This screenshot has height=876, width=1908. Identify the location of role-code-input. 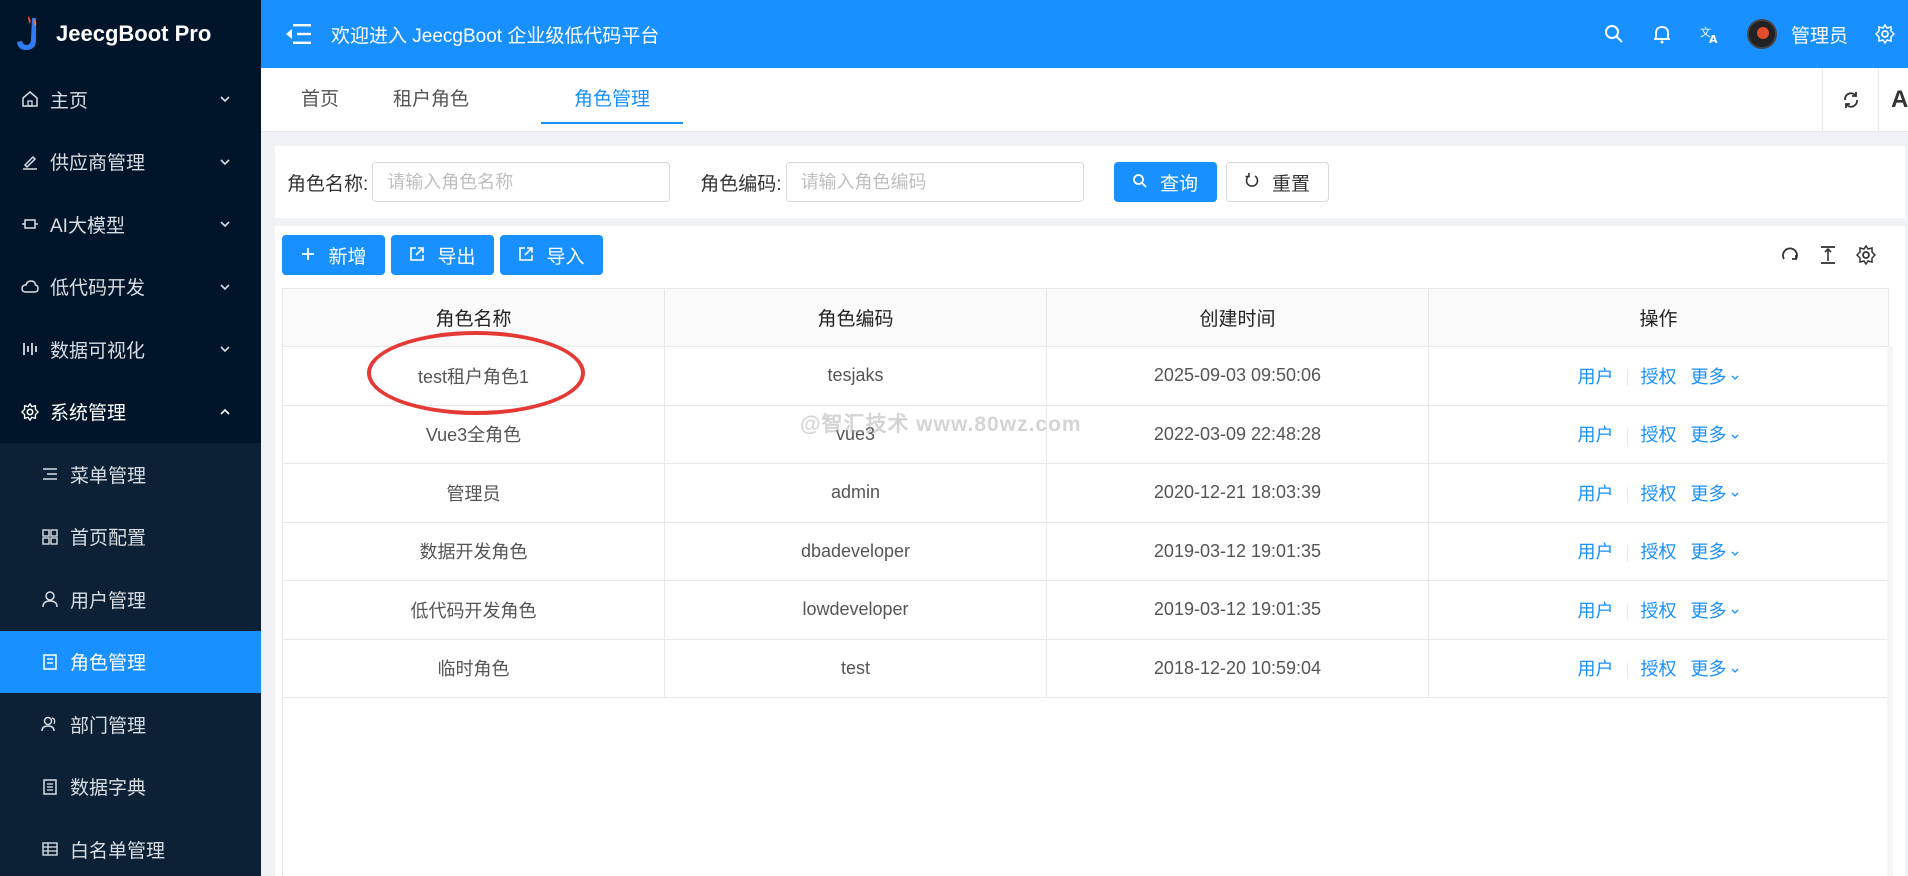
(934, 182).